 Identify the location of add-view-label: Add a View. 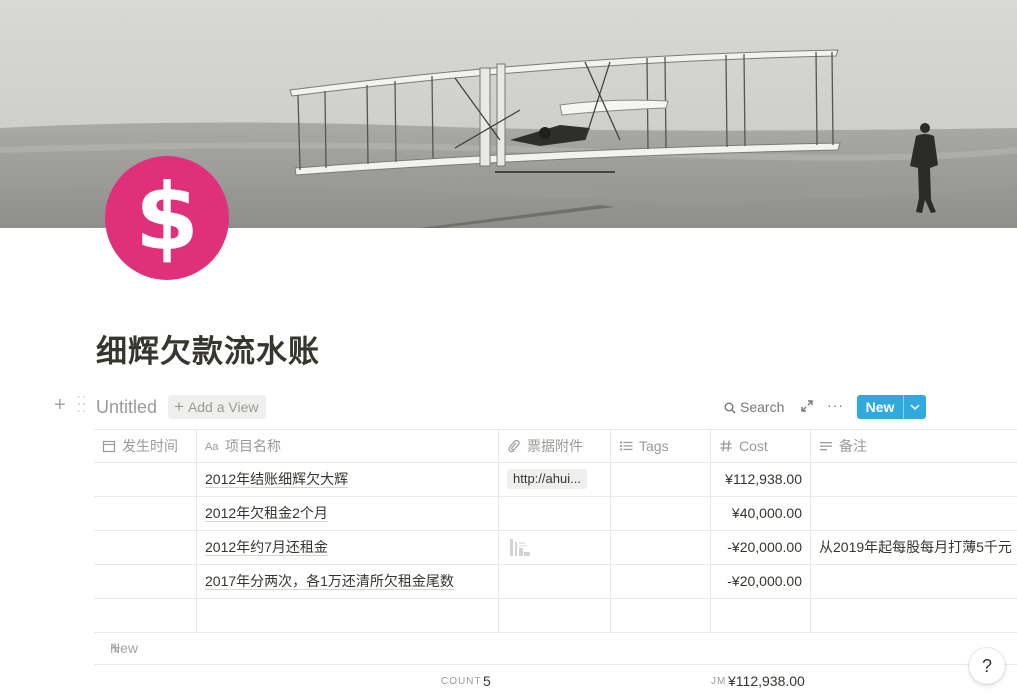
(223, 407).